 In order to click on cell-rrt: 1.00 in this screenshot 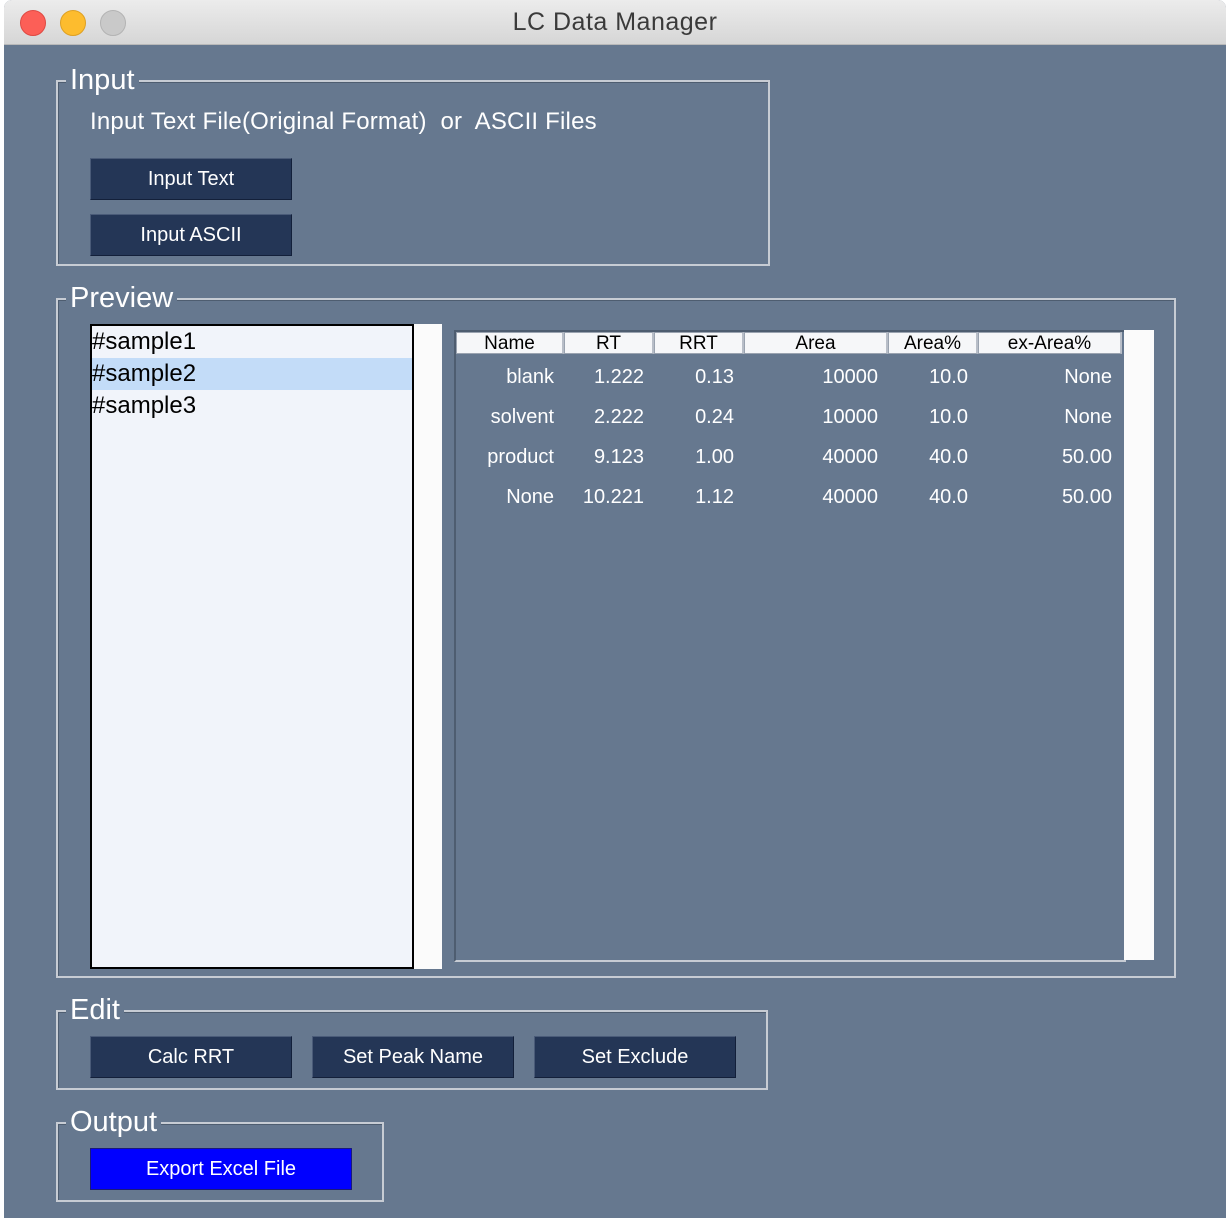, I will do `click(714, 457)`.